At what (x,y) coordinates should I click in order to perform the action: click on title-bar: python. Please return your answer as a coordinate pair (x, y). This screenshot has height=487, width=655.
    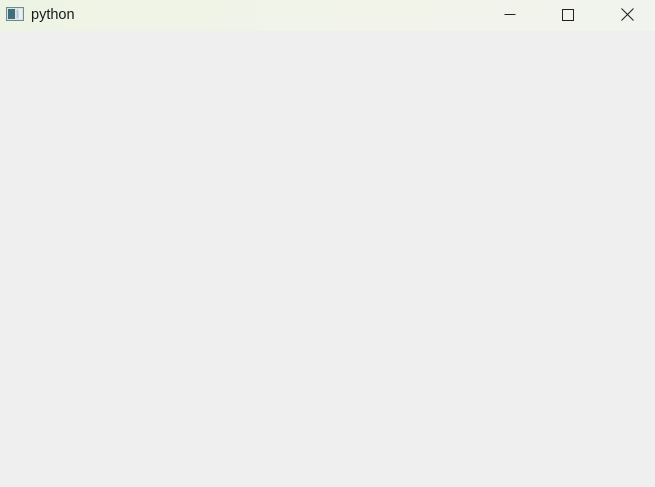
    Looking at the image, I should click on (327, 15).